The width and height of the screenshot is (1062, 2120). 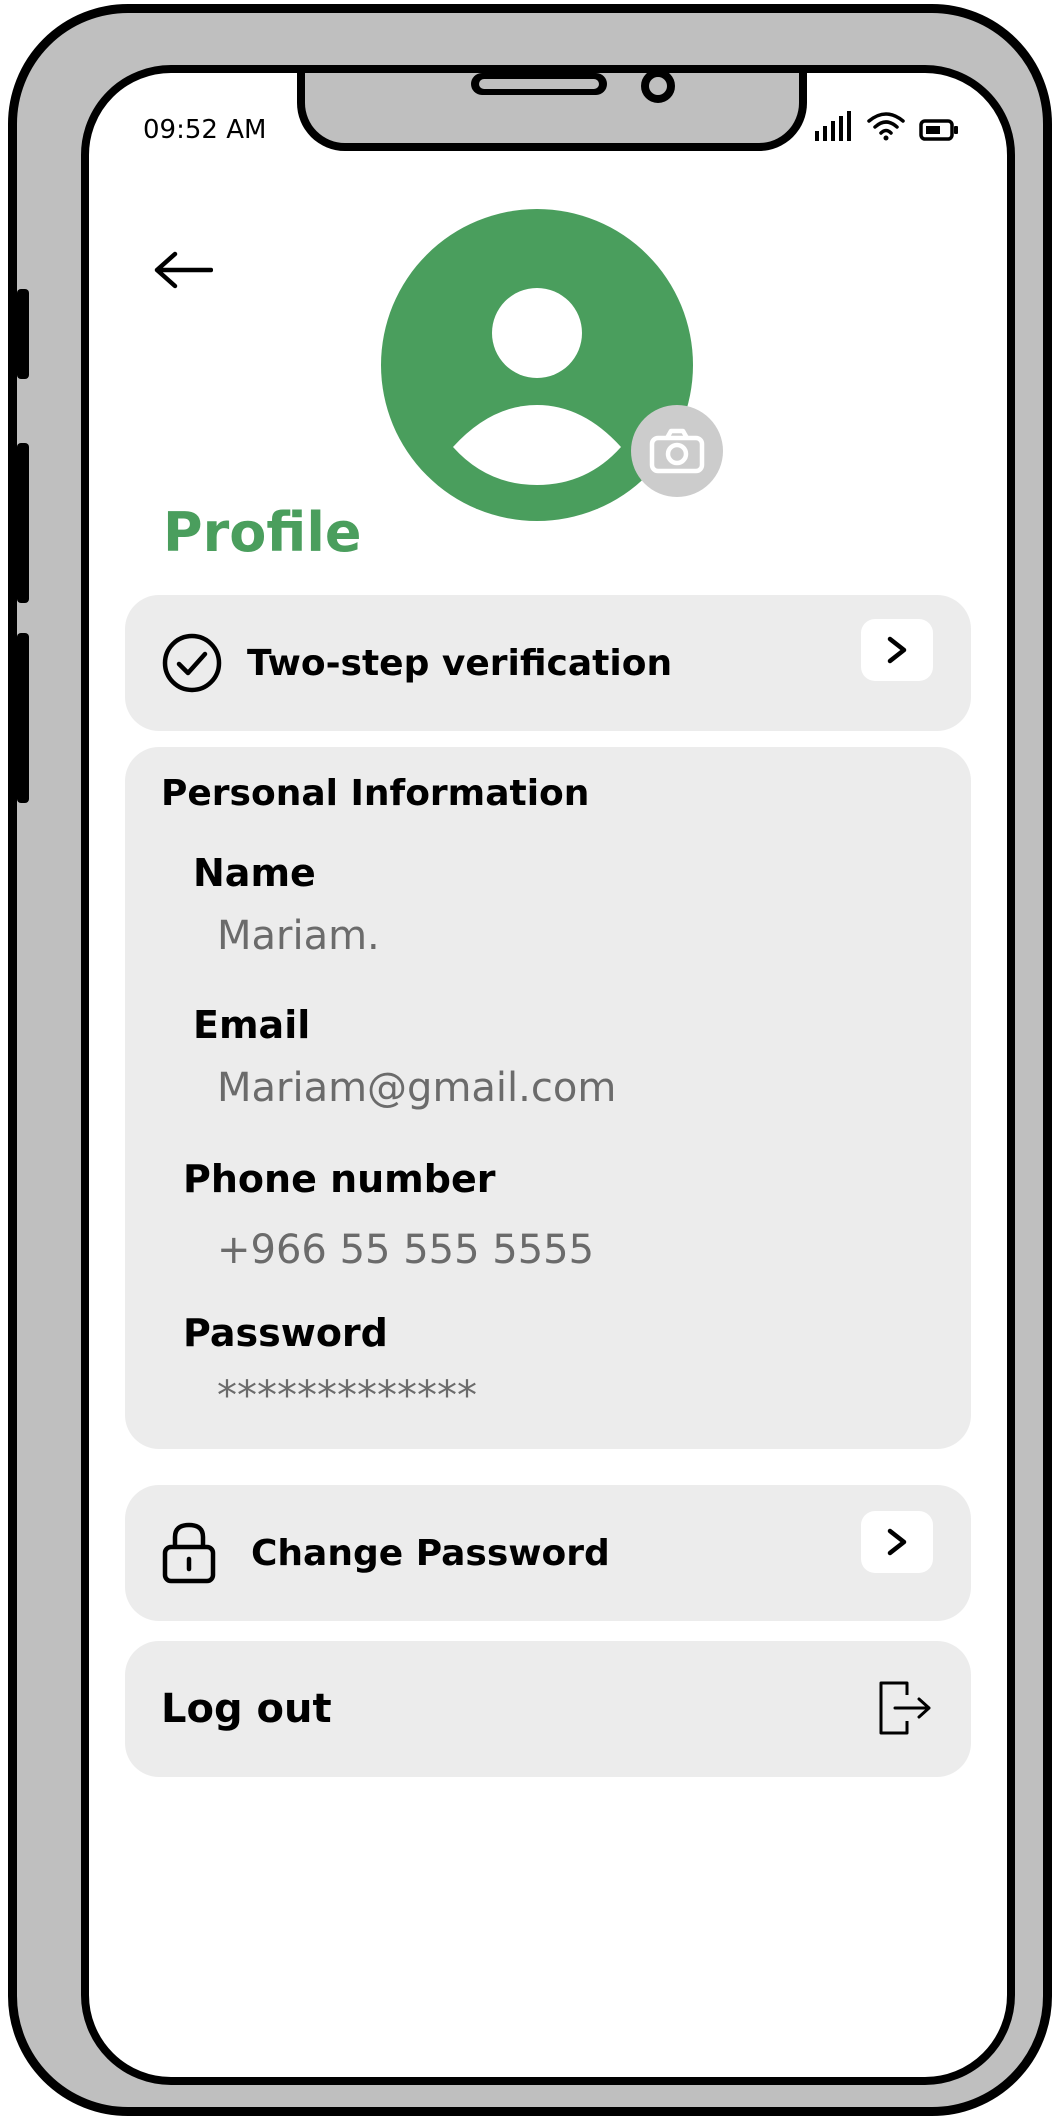 I want to click on lock-icon, so click(x=189, y=1553).